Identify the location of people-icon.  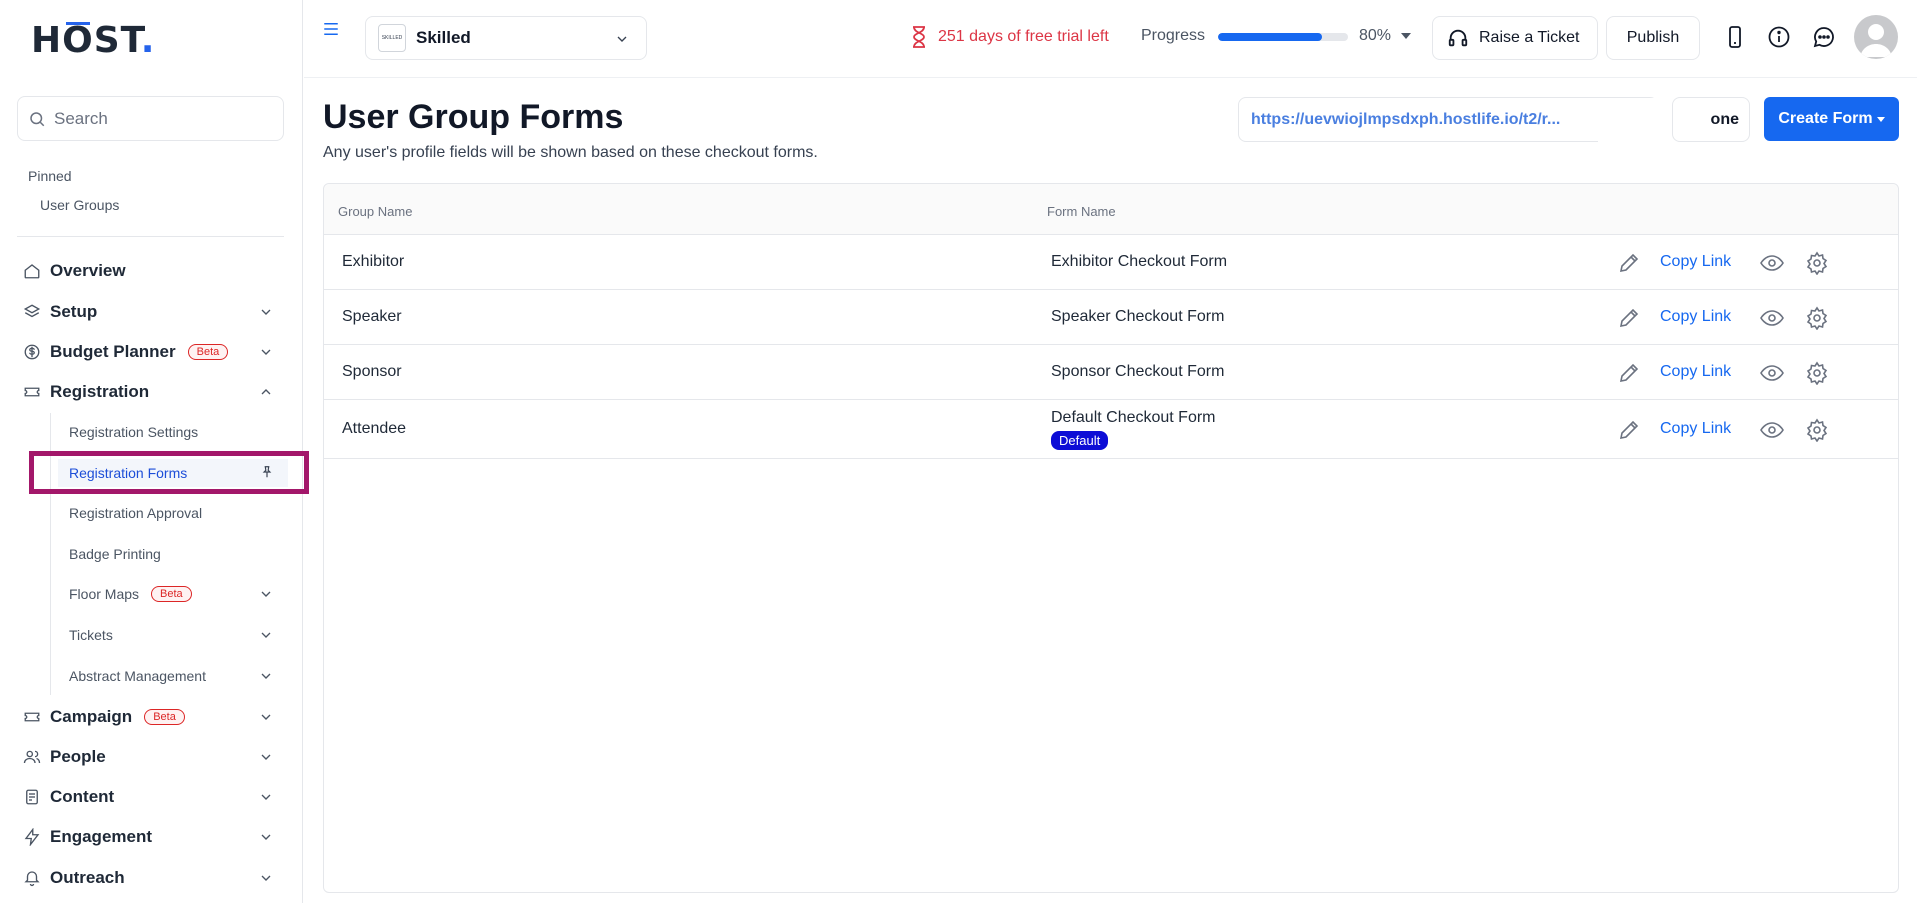
(32, 757).